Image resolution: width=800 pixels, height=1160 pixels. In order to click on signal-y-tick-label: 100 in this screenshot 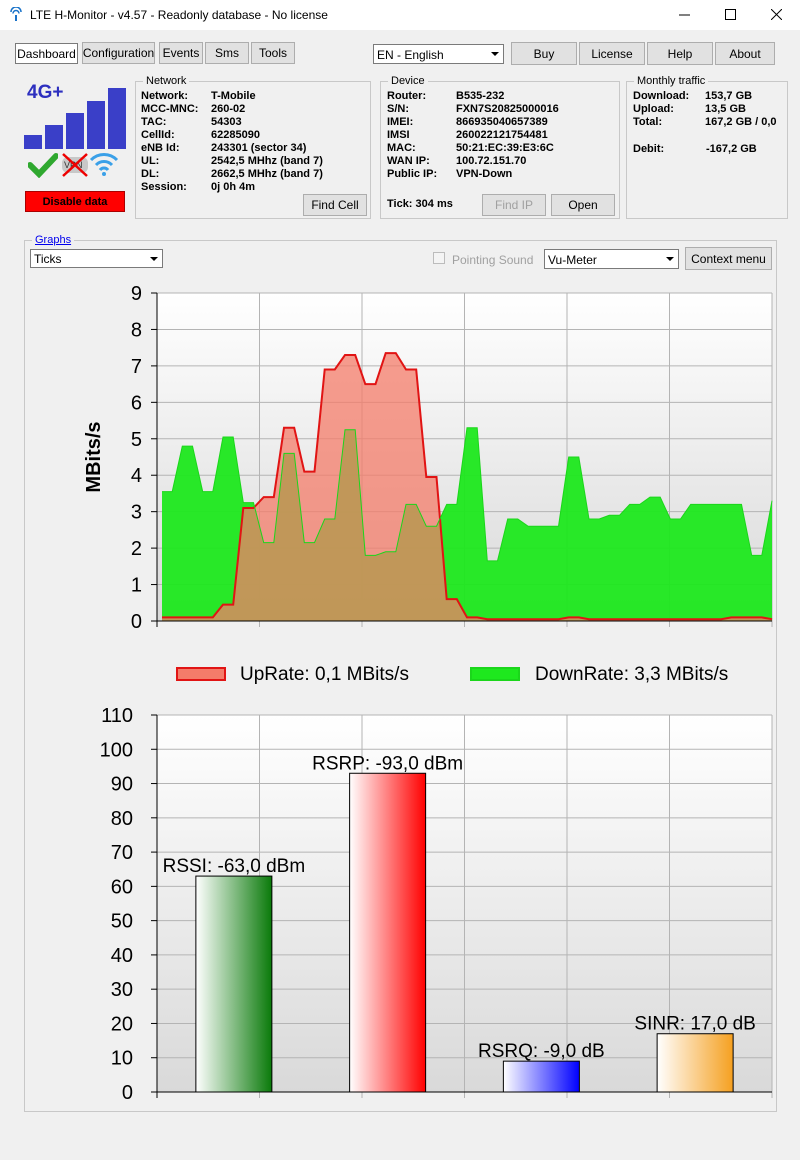, I will do `click(116, 750)`.